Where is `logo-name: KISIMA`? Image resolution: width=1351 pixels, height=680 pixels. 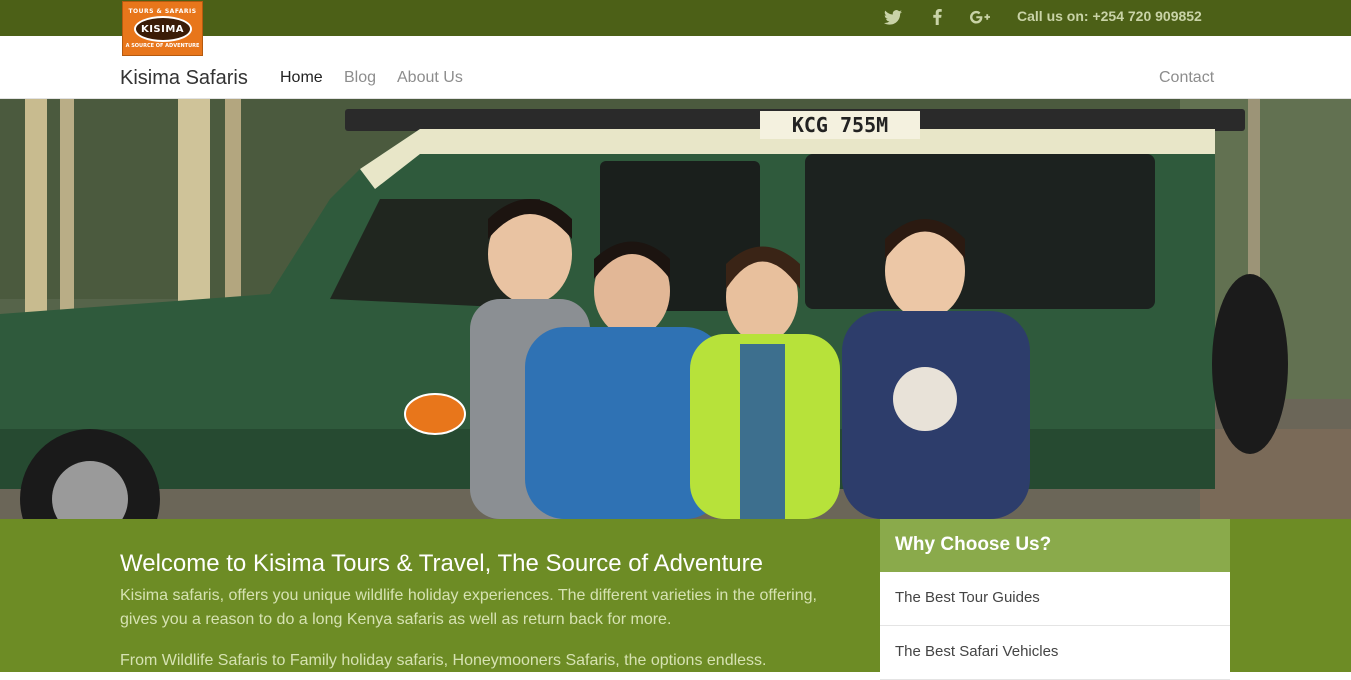
logo-name: KISIMA is located at coordinates (162, 29).